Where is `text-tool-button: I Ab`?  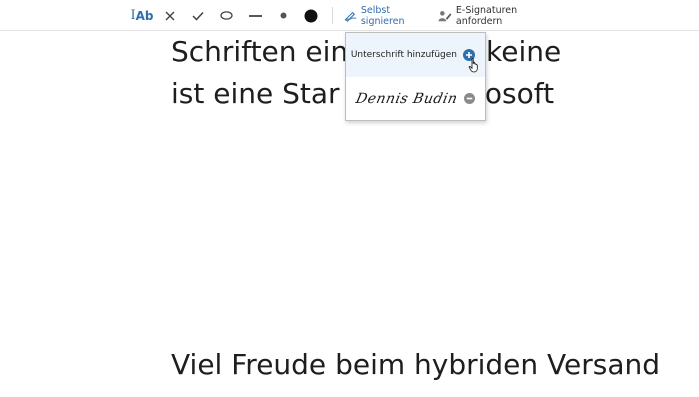 text-tool-button: I Ab is located at coordinates (142, 15).